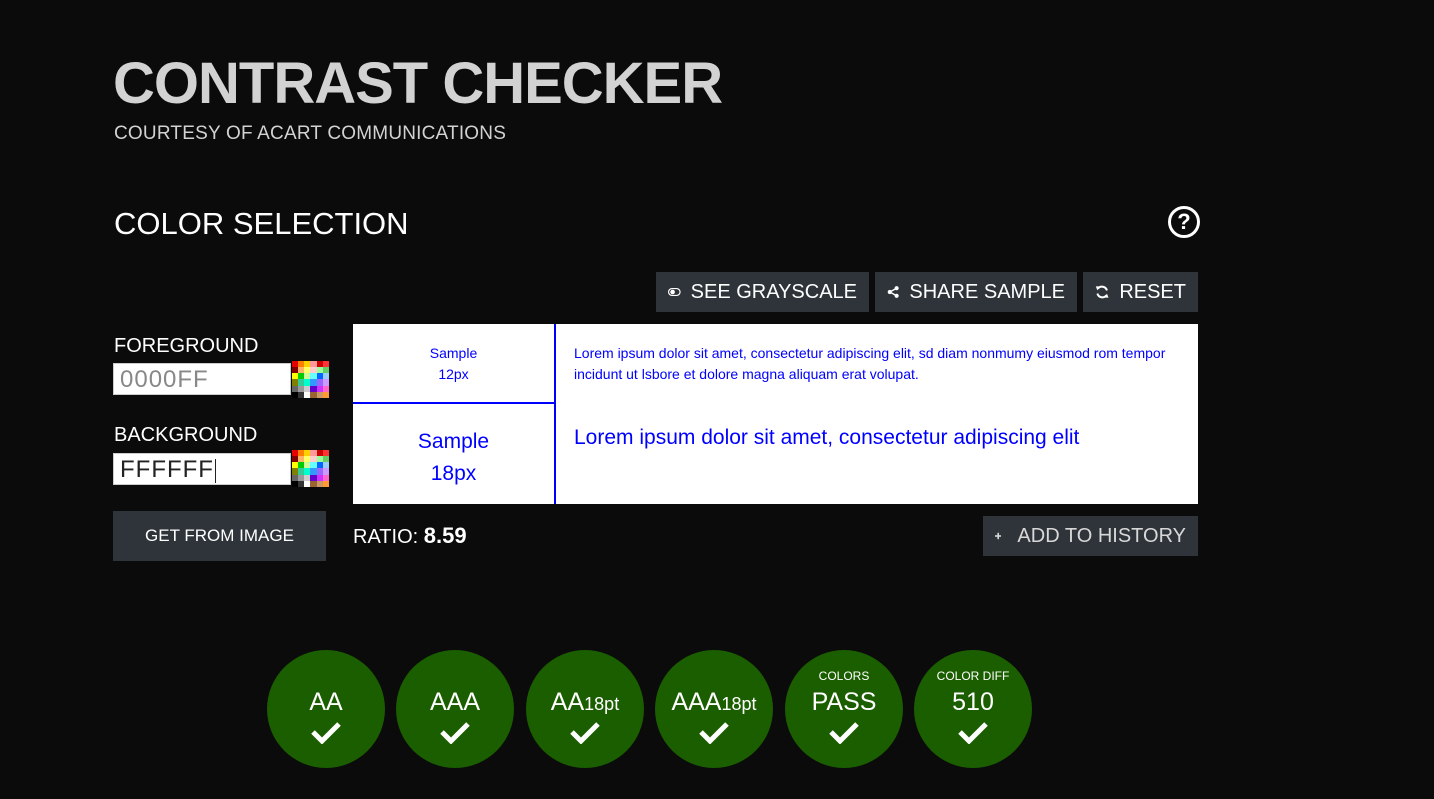 The height and width of the screenshot is (799, 1434). What do you see at coordinates (454, 364) in the screenshot?
I see `sample-12px-cell: Sample 12px` at bounding box center [454, 364].